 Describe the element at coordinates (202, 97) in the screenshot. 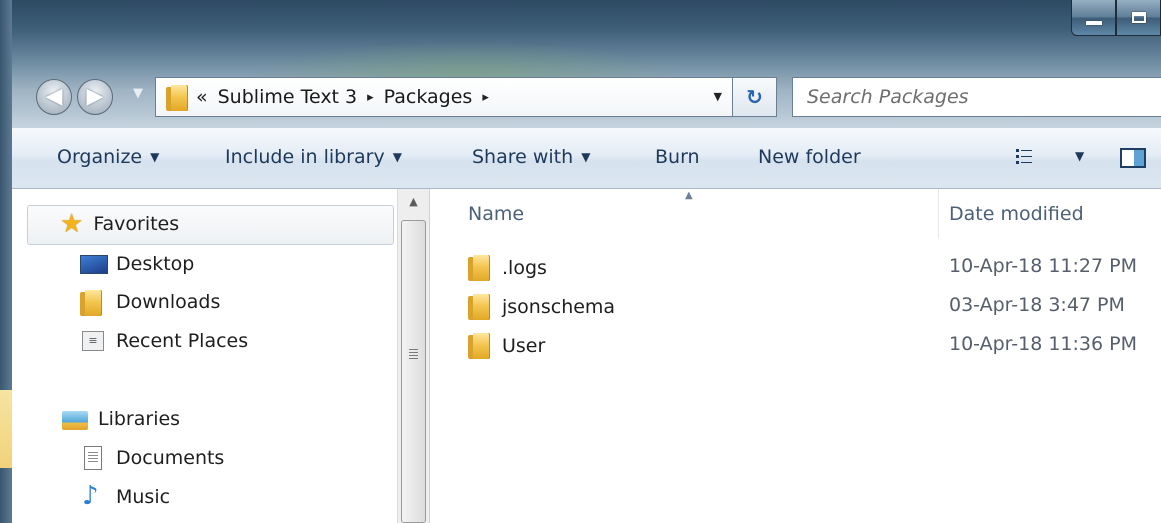

I see `breadcrumb-overflow: «` at that location.